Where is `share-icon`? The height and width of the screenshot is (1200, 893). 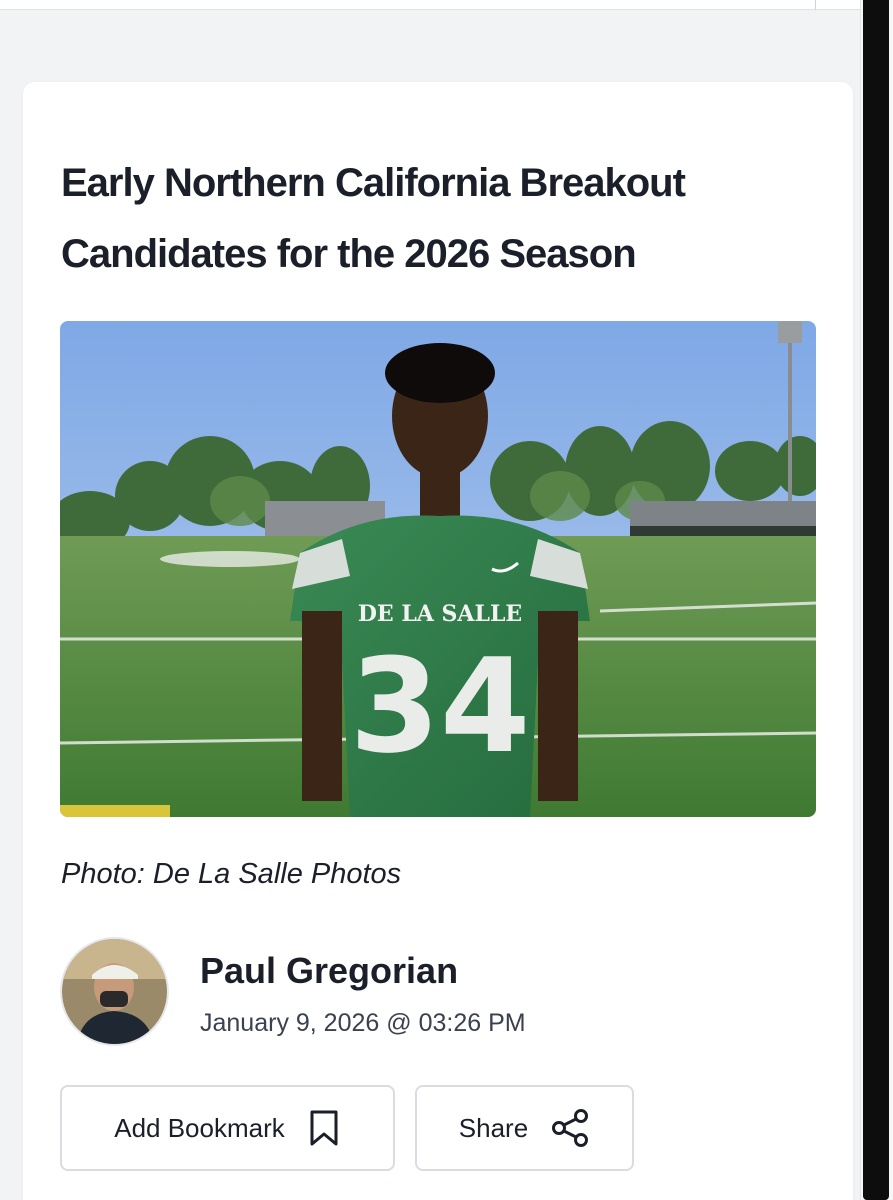 share-icon is located at coordinates (570, 1128).